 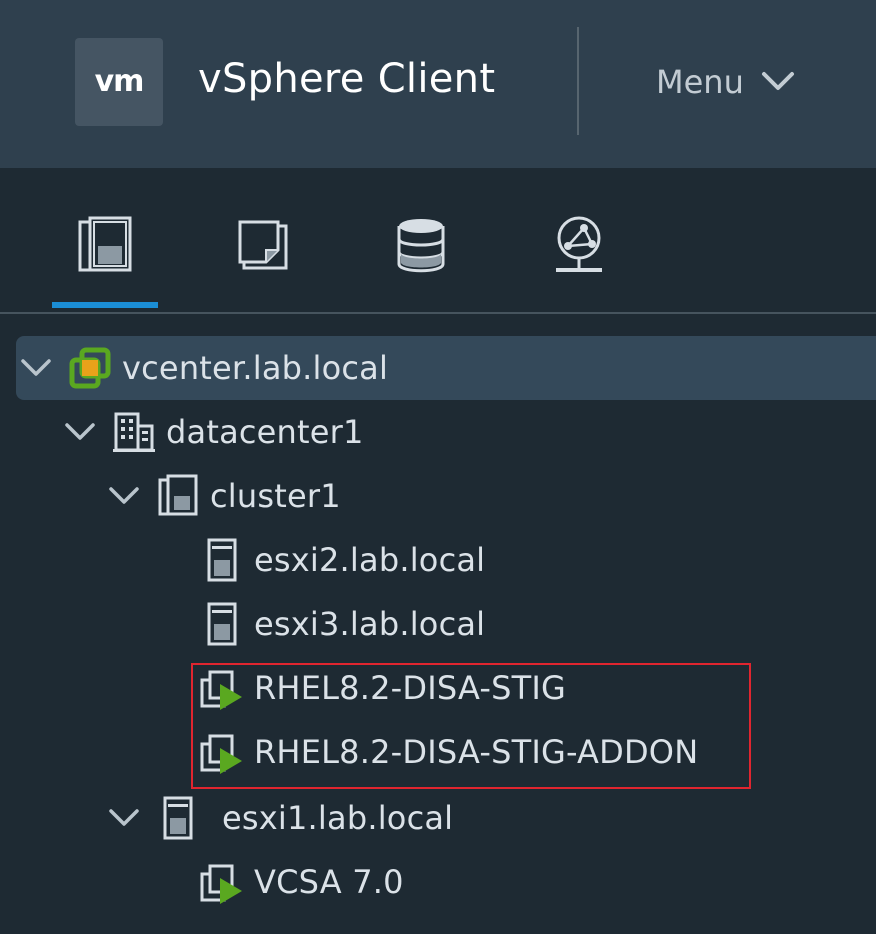 What do you see at coordinates (338, 818) in the screenshot?
I see `tree-node-label: esxi1.lab.local` at bounding box center [338, 818].